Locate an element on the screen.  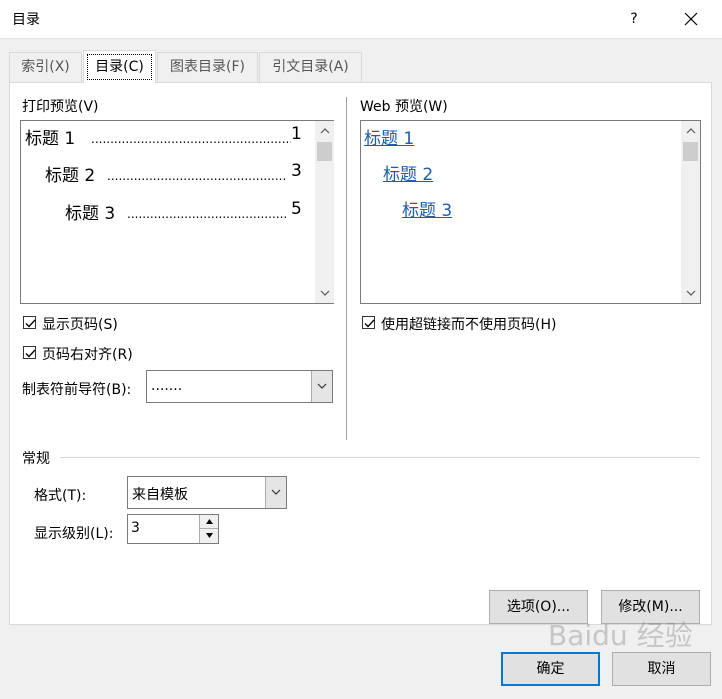
use-hyperlinks-checkbox is located at coordinates (368, 322).